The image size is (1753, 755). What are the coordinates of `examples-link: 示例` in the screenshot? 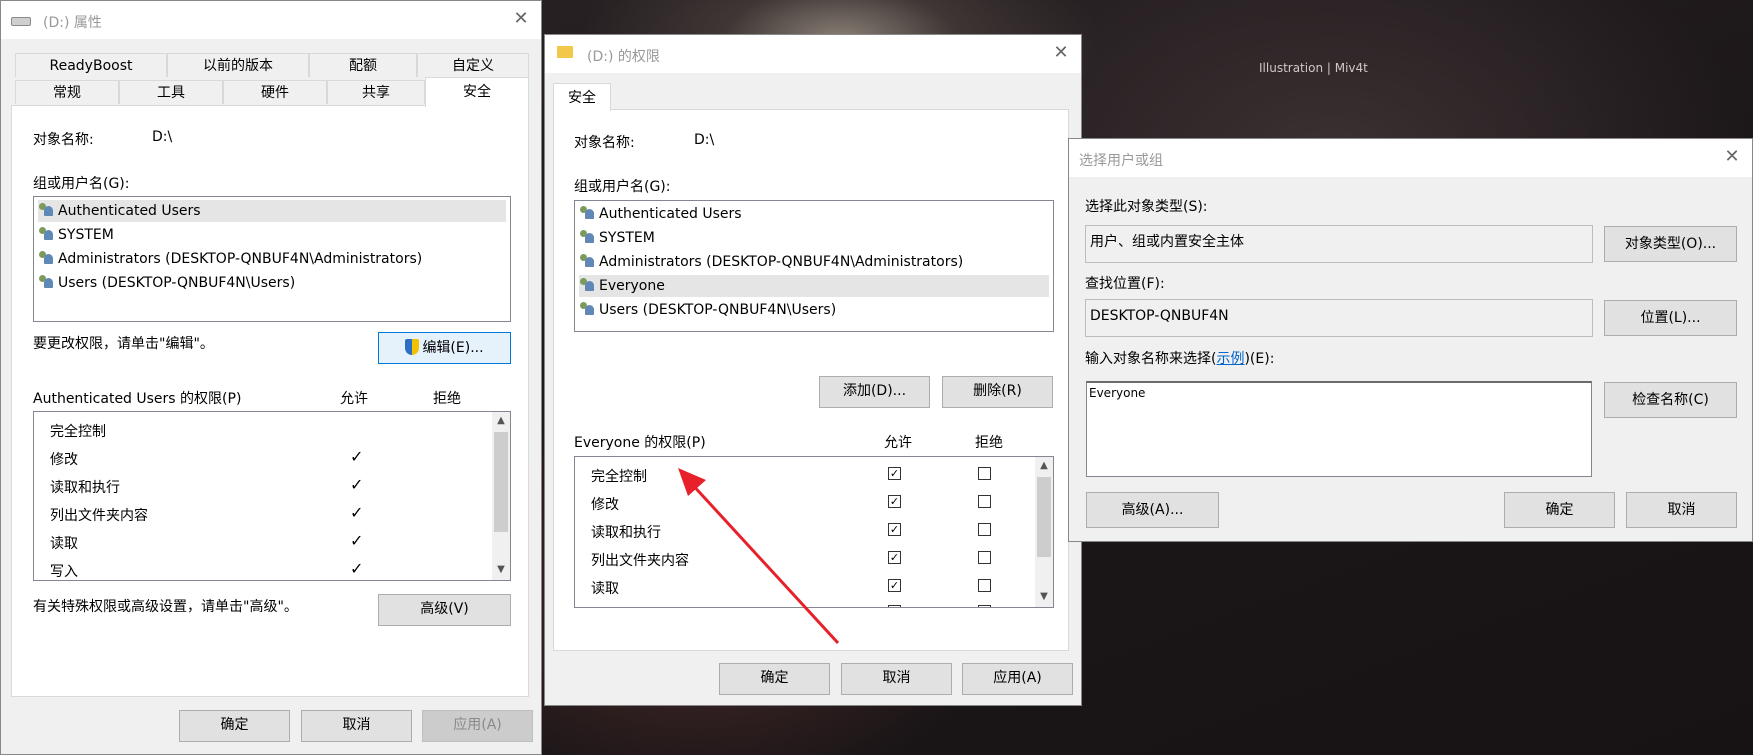 It's located at (1230, 359).